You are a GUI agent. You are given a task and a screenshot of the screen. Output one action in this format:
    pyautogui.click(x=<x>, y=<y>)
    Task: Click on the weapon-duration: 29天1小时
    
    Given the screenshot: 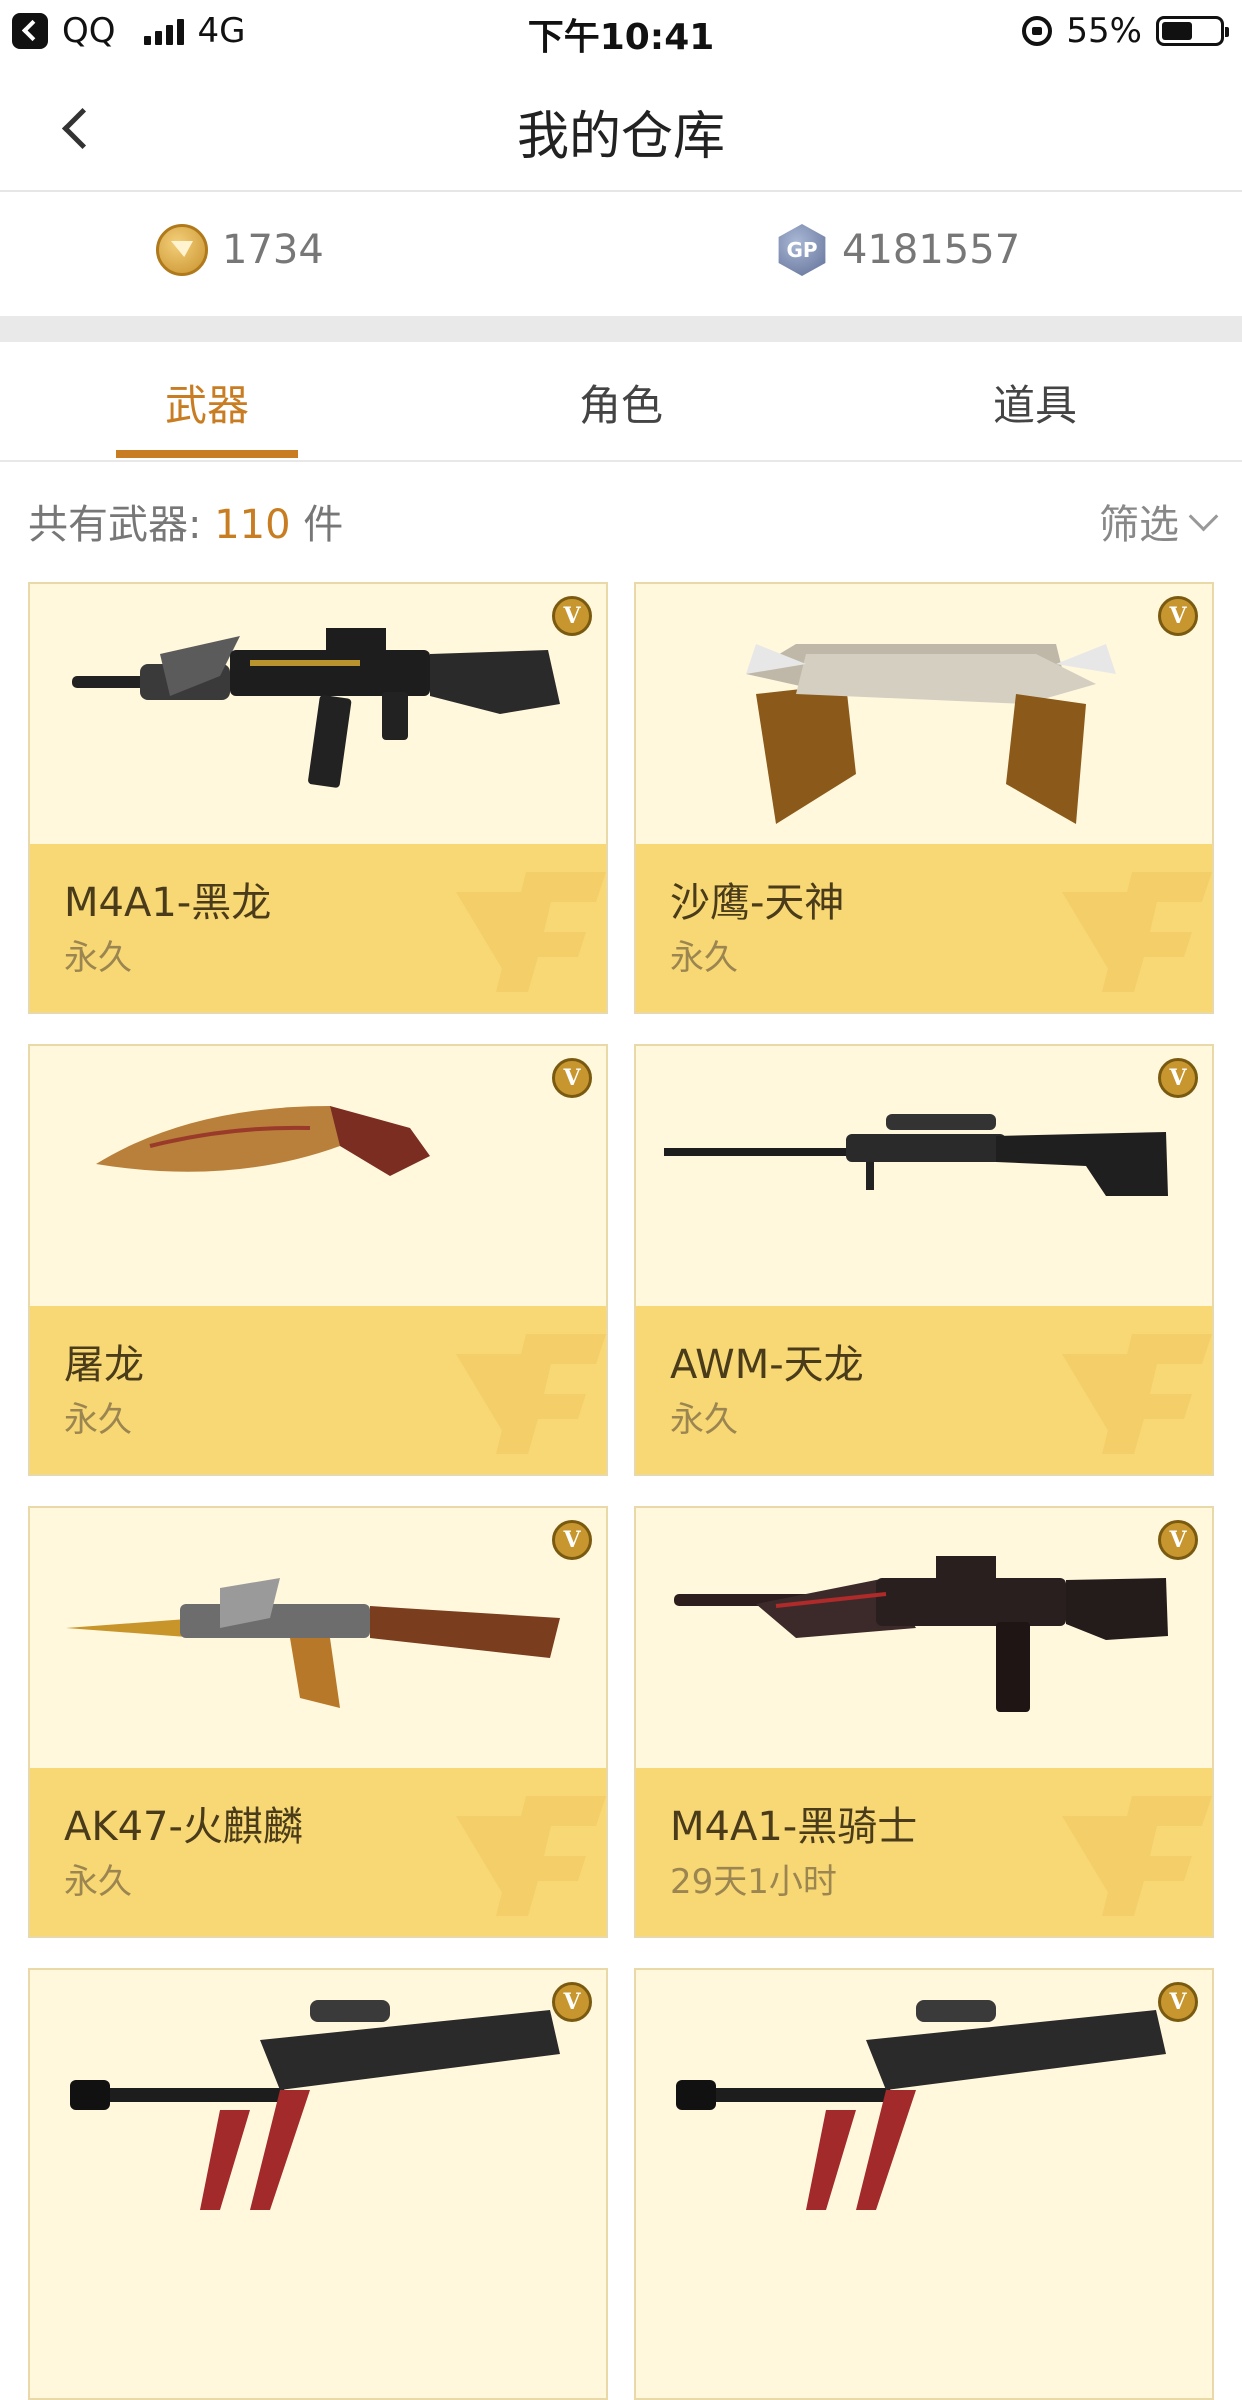 What is the action you would take?
    pyautogui.click(x=753, y=1882)
    